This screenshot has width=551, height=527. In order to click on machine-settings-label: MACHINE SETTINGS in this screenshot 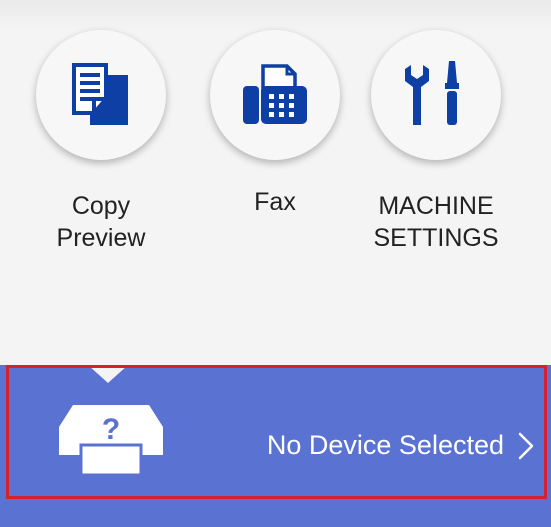, I will do `click(436, 222)`.